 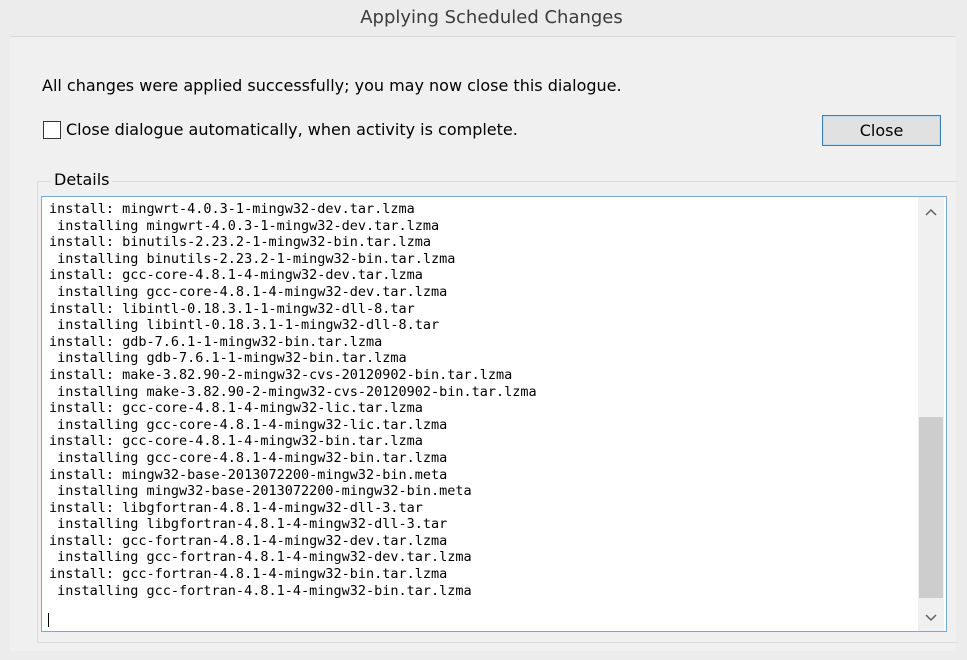 I want to click on window-frame-bottom, so click(x=483, y=655).